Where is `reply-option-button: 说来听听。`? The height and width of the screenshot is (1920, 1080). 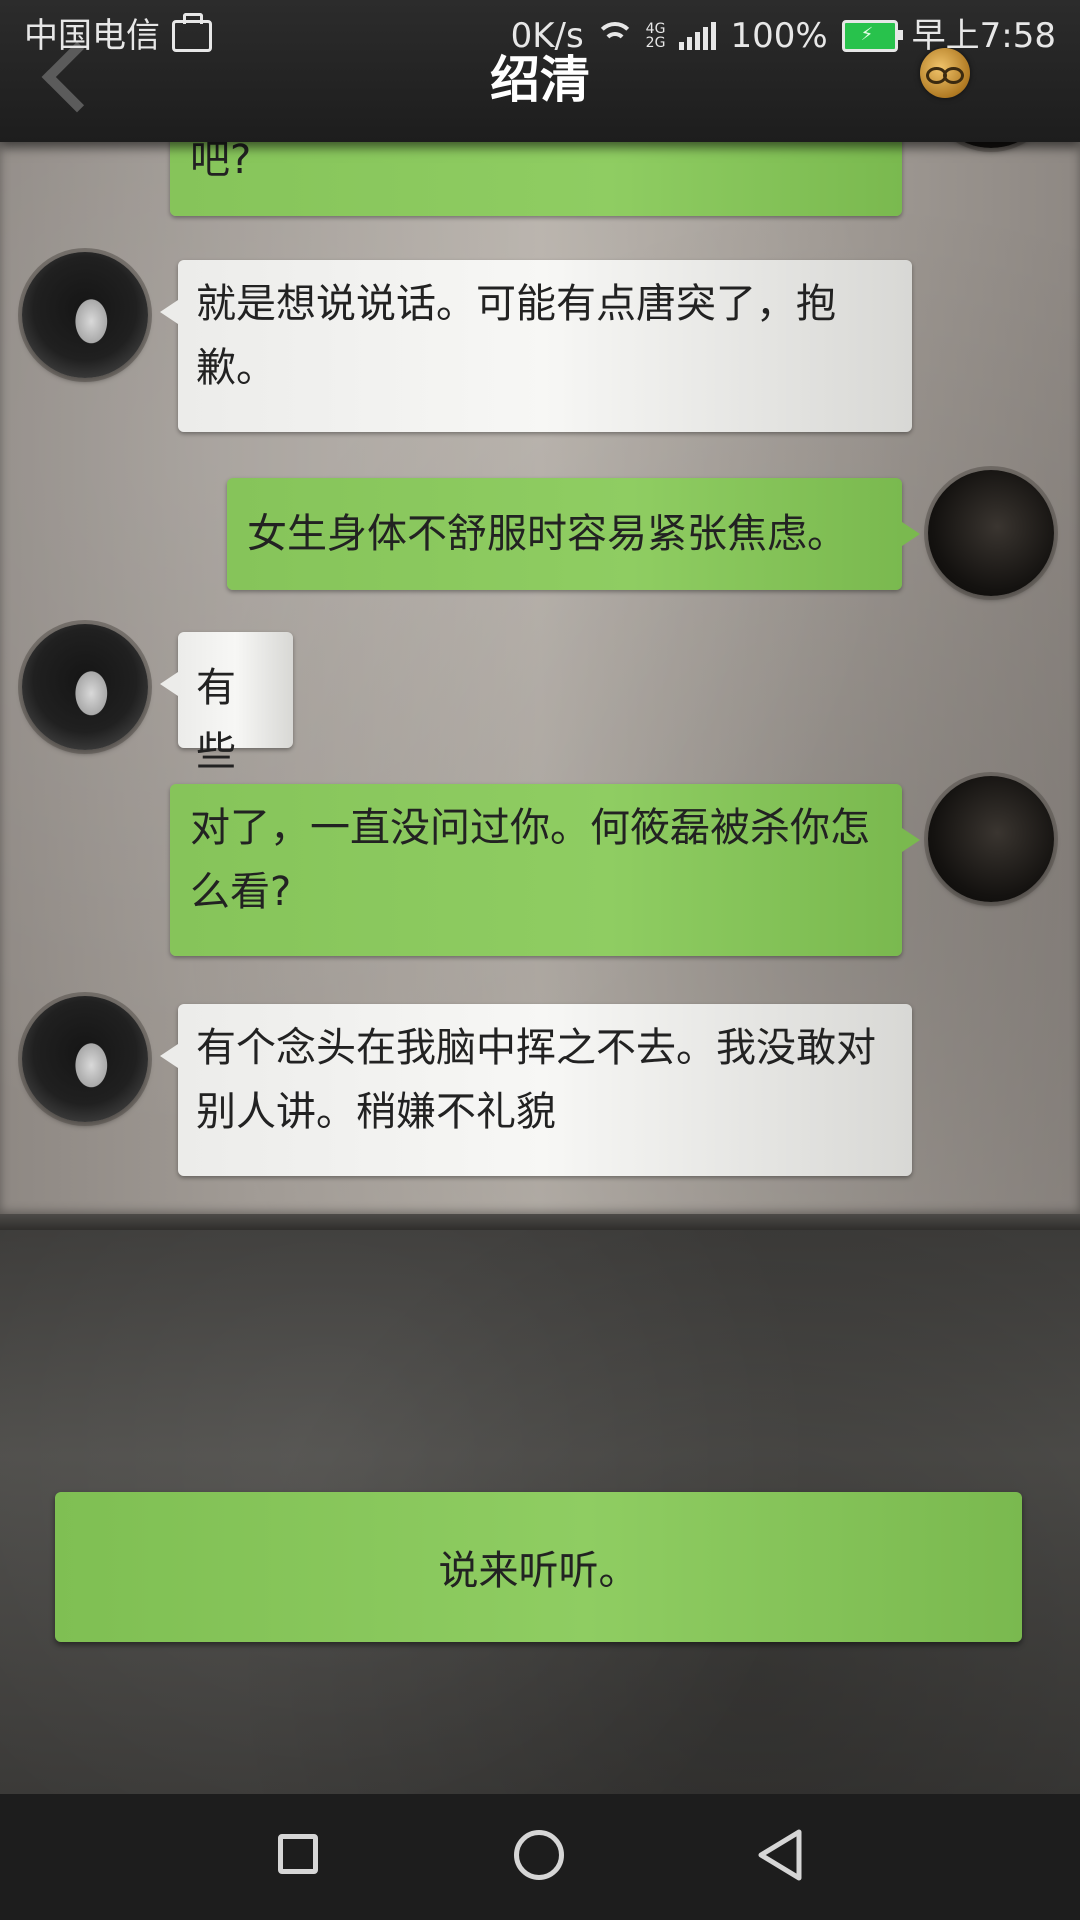
reply-option-button: 说来听听。 is located at coordinates (538, 1567).